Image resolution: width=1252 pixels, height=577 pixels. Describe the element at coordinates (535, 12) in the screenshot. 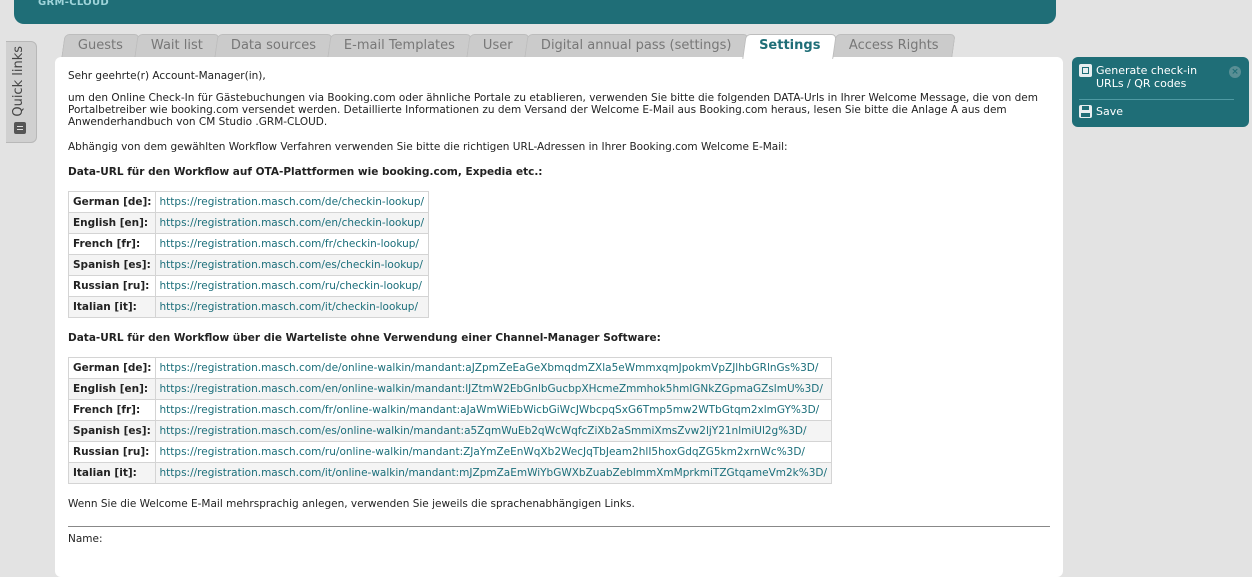

I see `top-header-bar: GRM-CLOUD` at that location.